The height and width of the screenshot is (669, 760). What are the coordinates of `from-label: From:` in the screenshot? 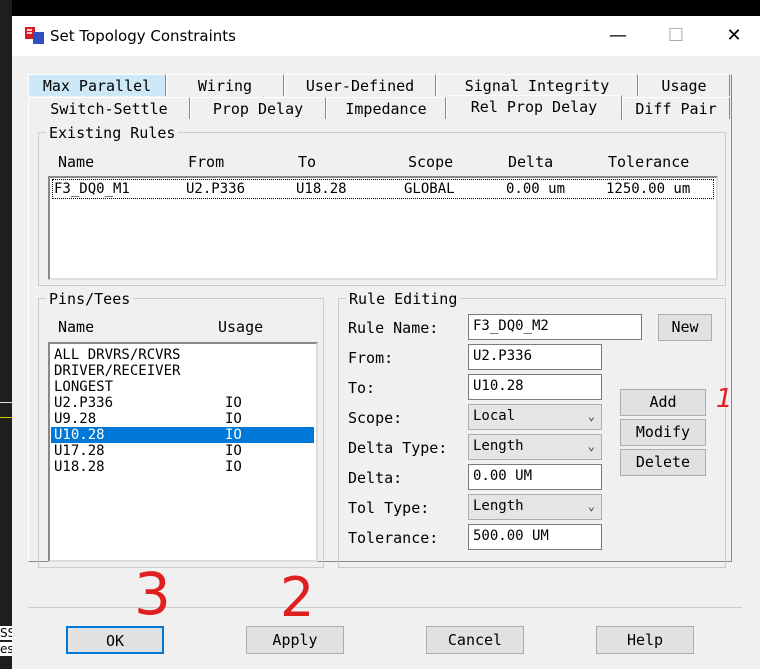 It's located at (371, 358).